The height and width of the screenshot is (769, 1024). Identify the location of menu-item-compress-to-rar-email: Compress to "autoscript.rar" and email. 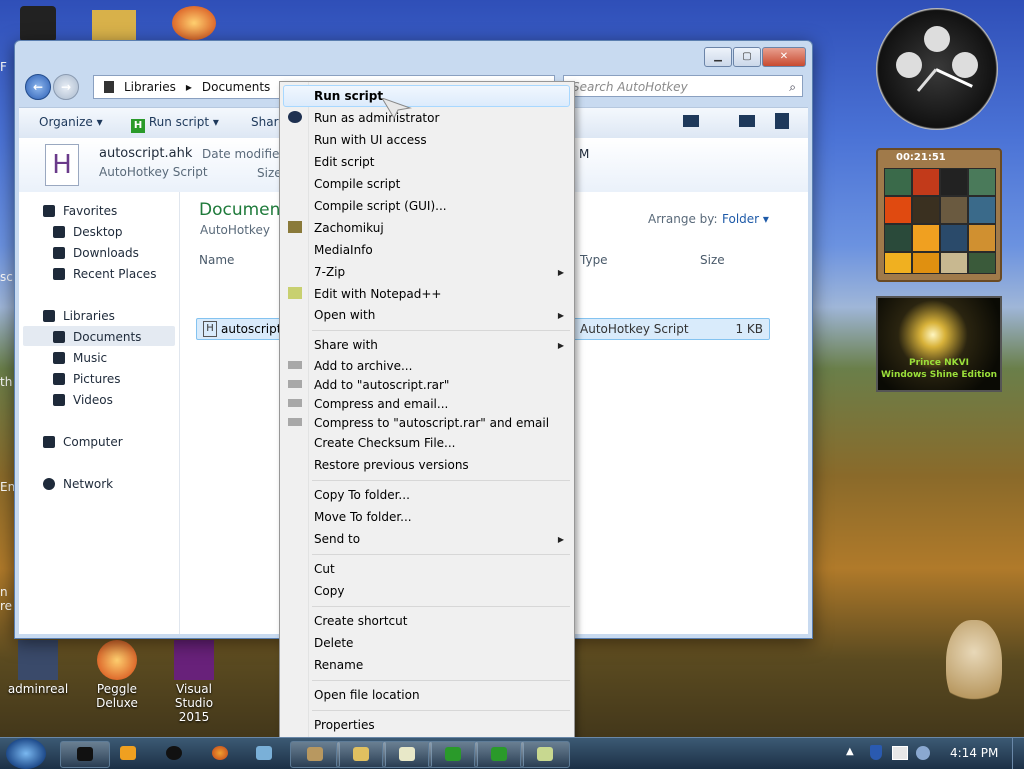
(431, 423).